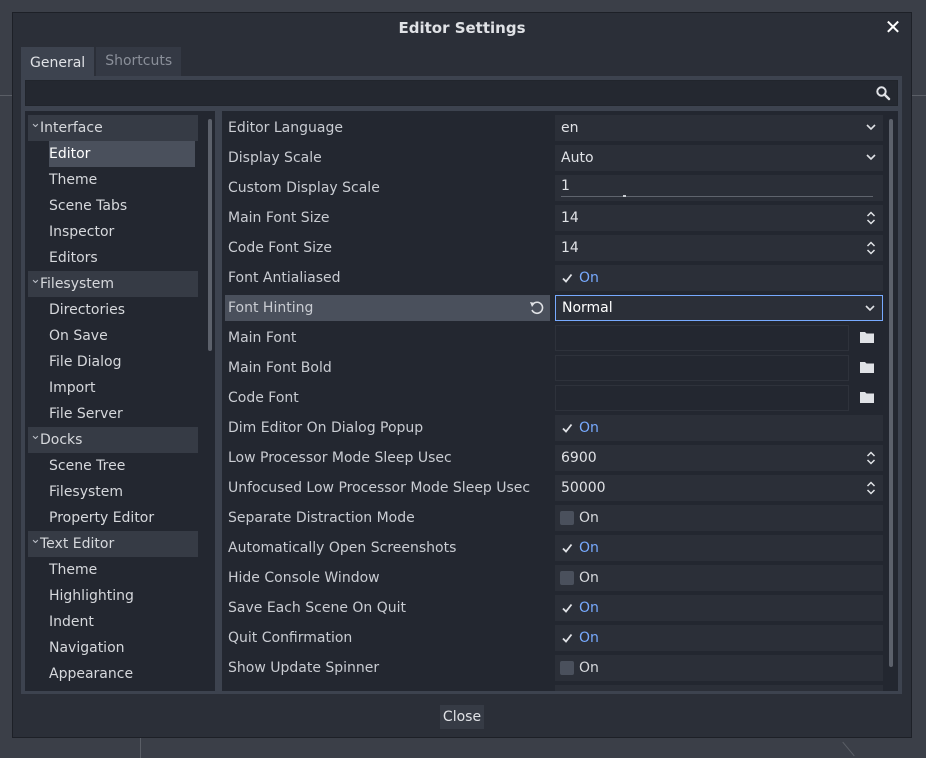 This screenshot has width=926, height=758. What do you see at coordinates (848, 749) in the screenshot?
I see `viewport-grid-line` at bounding box center [848, 749].